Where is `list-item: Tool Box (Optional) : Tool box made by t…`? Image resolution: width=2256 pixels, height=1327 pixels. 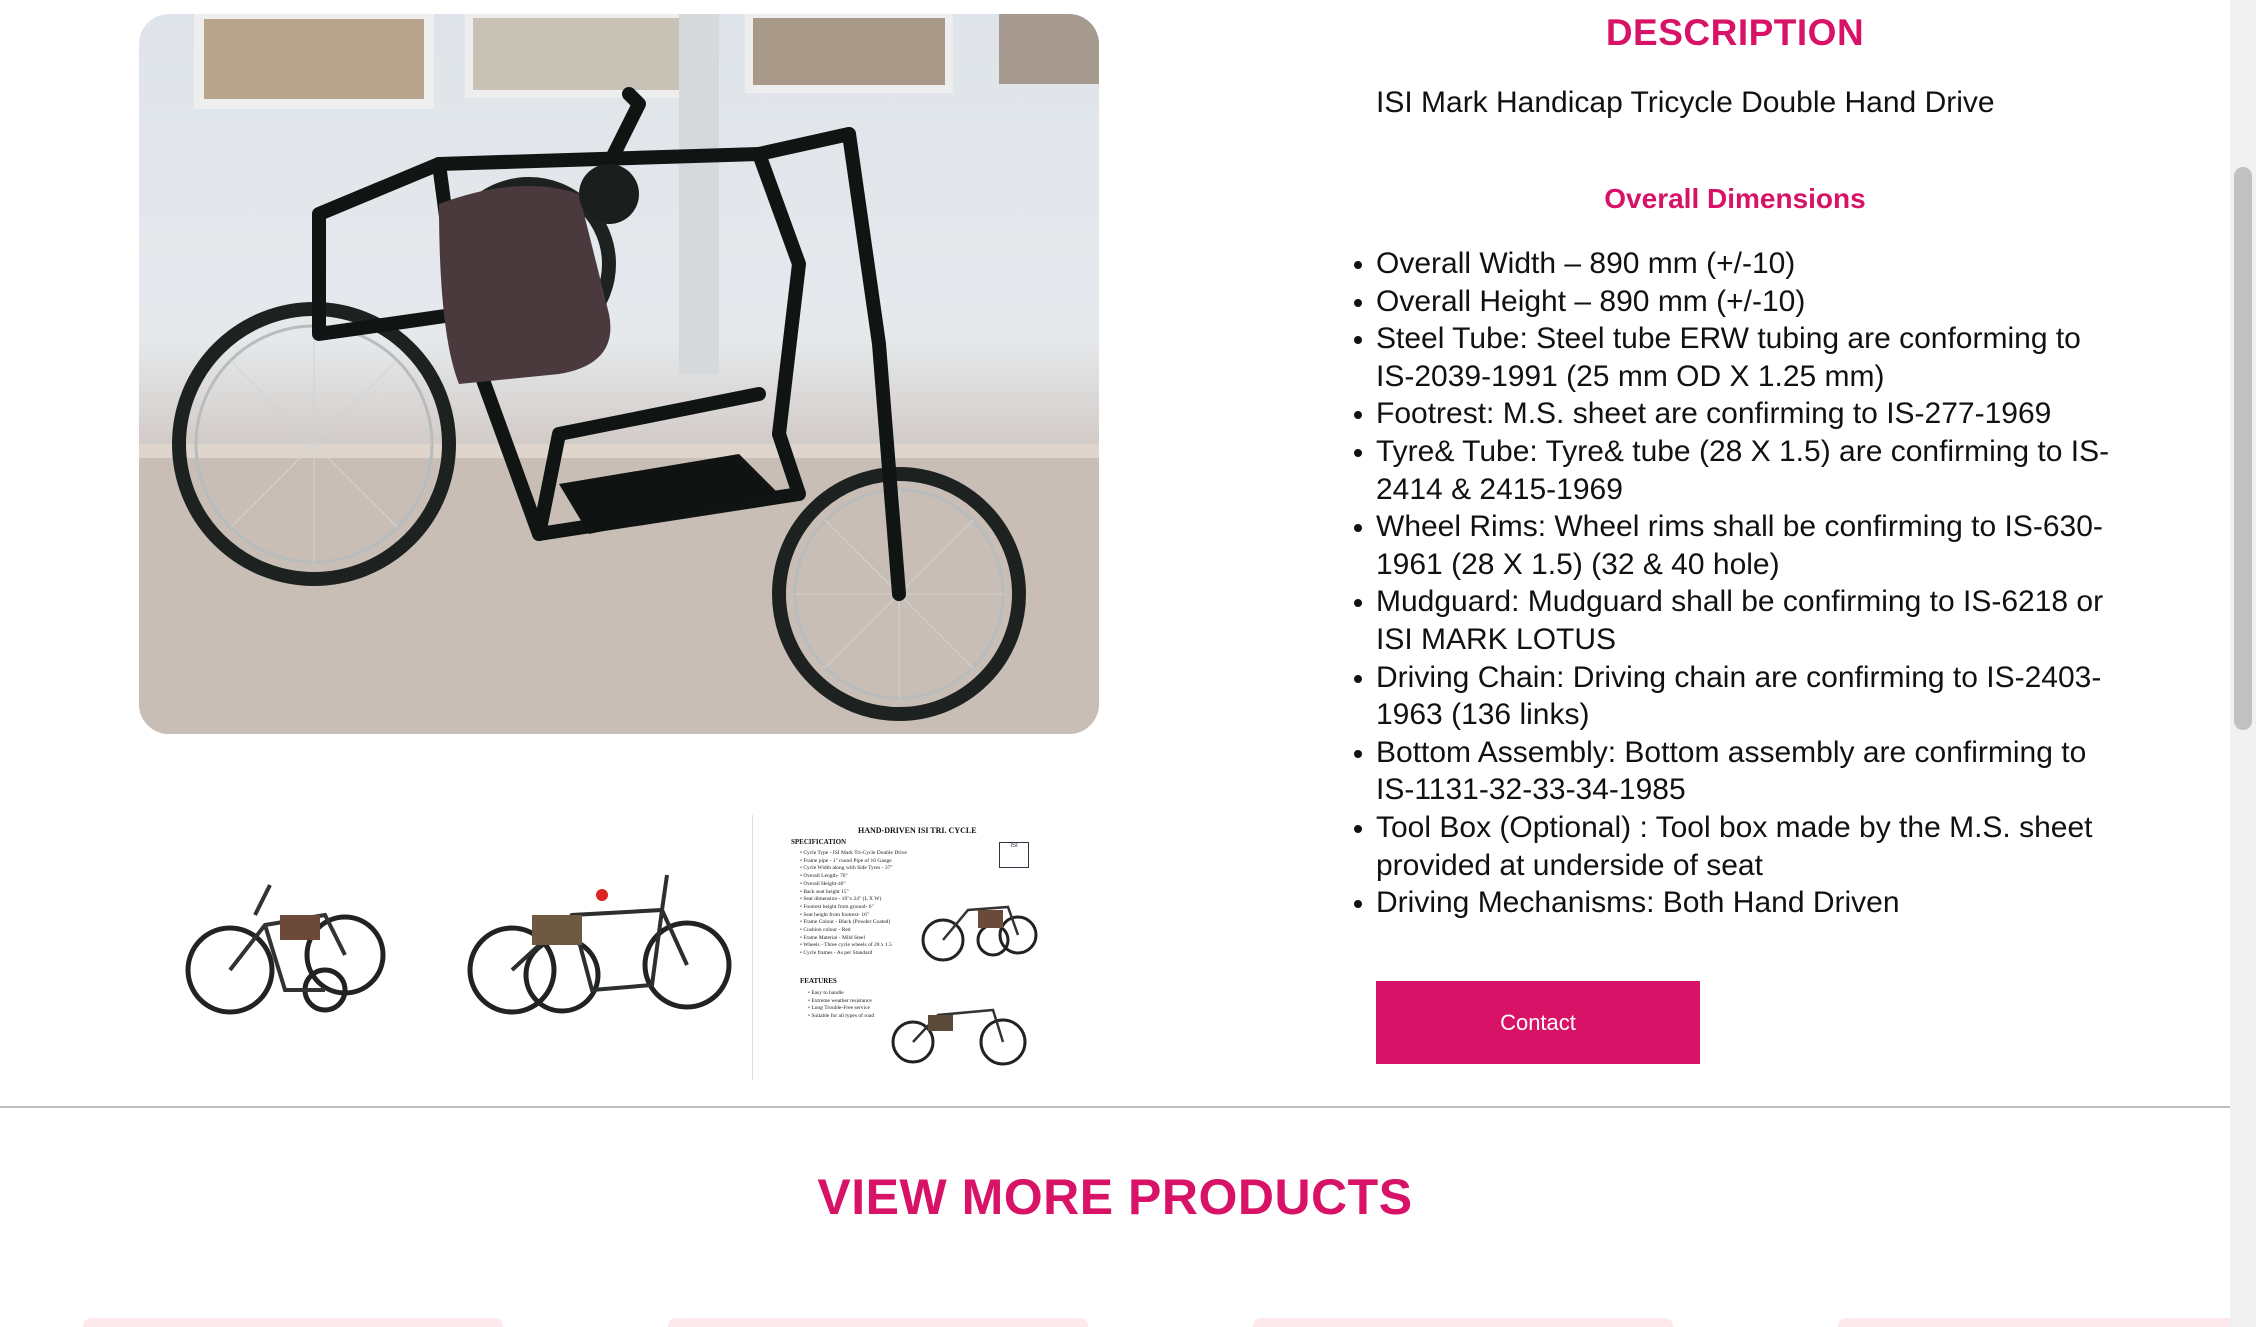 list-item: Tool Box (Optional) : Tool box made by t… is located at coordinates (1735, 846).